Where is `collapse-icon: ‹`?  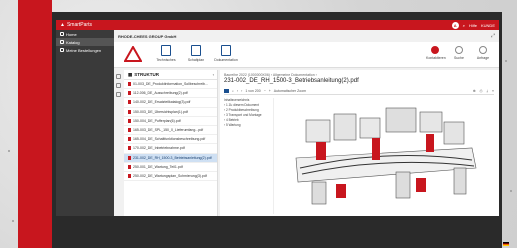
collapse-icon: ‹ is located at coordinates (213, 74).